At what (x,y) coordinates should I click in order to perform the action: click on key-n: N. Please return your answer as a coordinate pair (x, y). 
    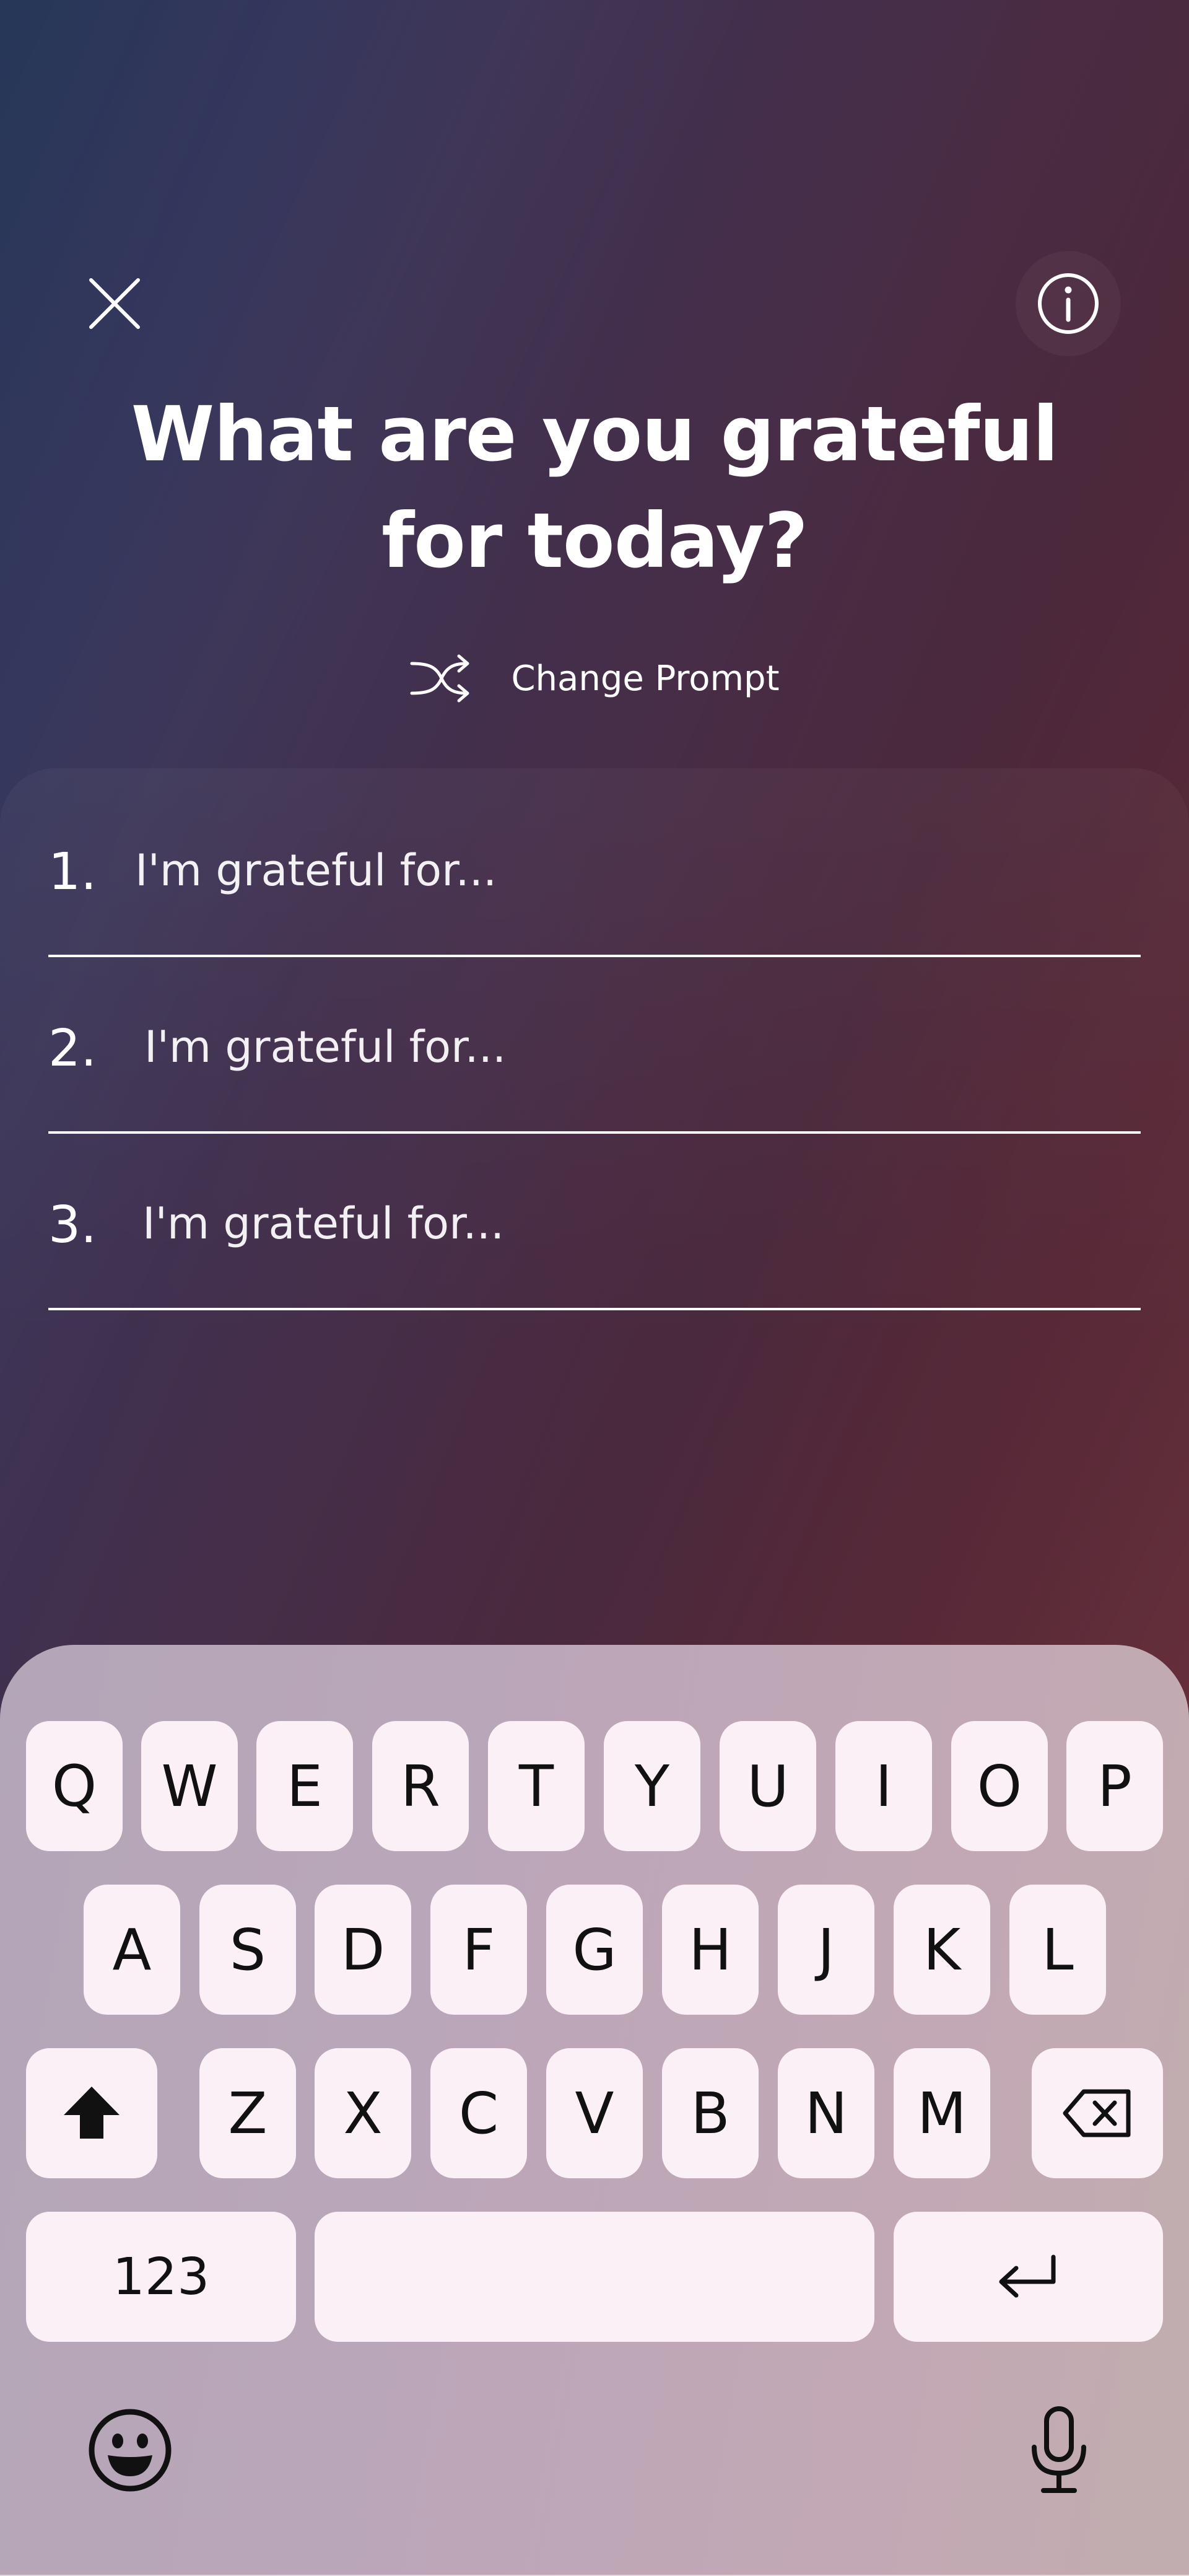
    Looking at the image, I should click on (826, 2113).